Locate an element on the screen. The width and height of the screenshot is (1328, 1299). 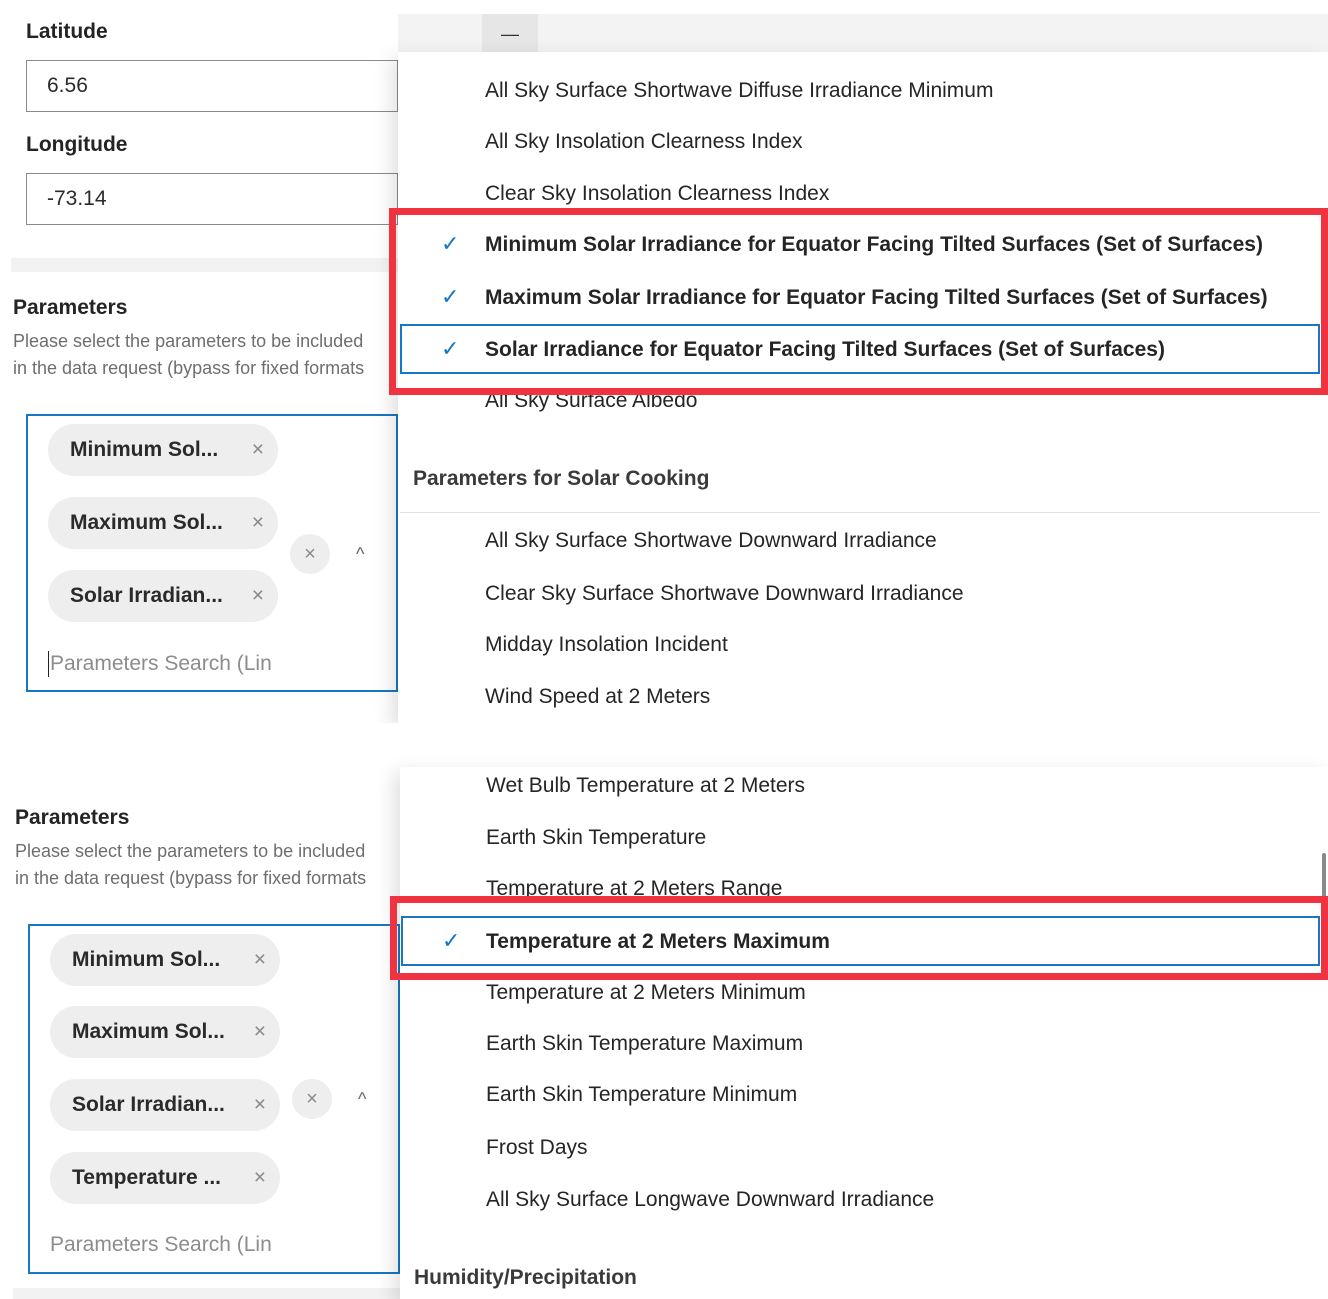
dropdown-option: Clear Sky Insolation Clearness Index is located at coordinates (657, 194).